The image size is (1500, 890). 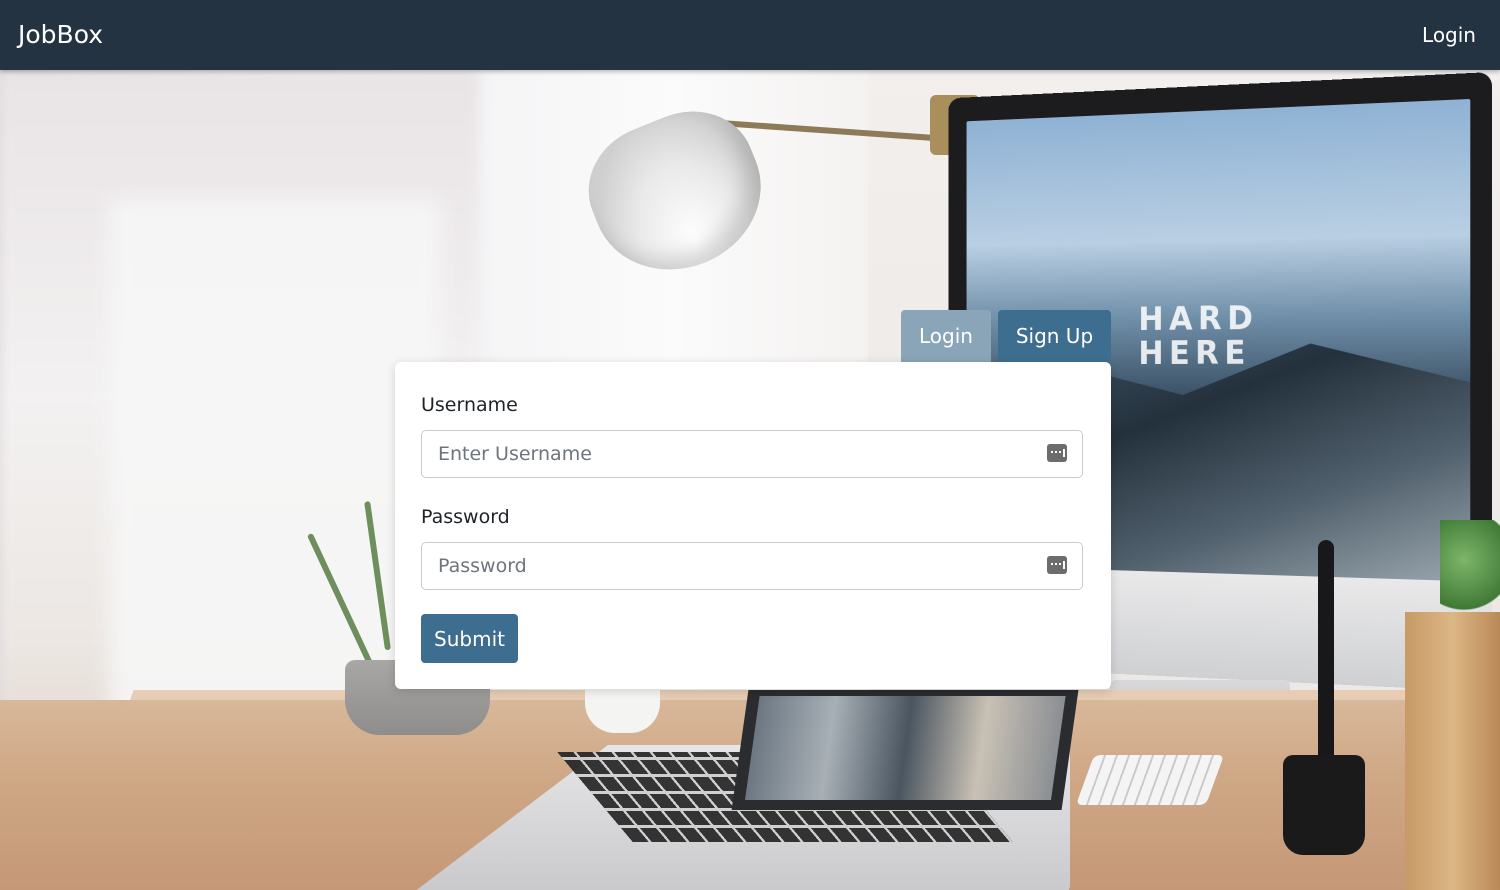 I want to click on pen-holder, so click(x=1324, y=805).